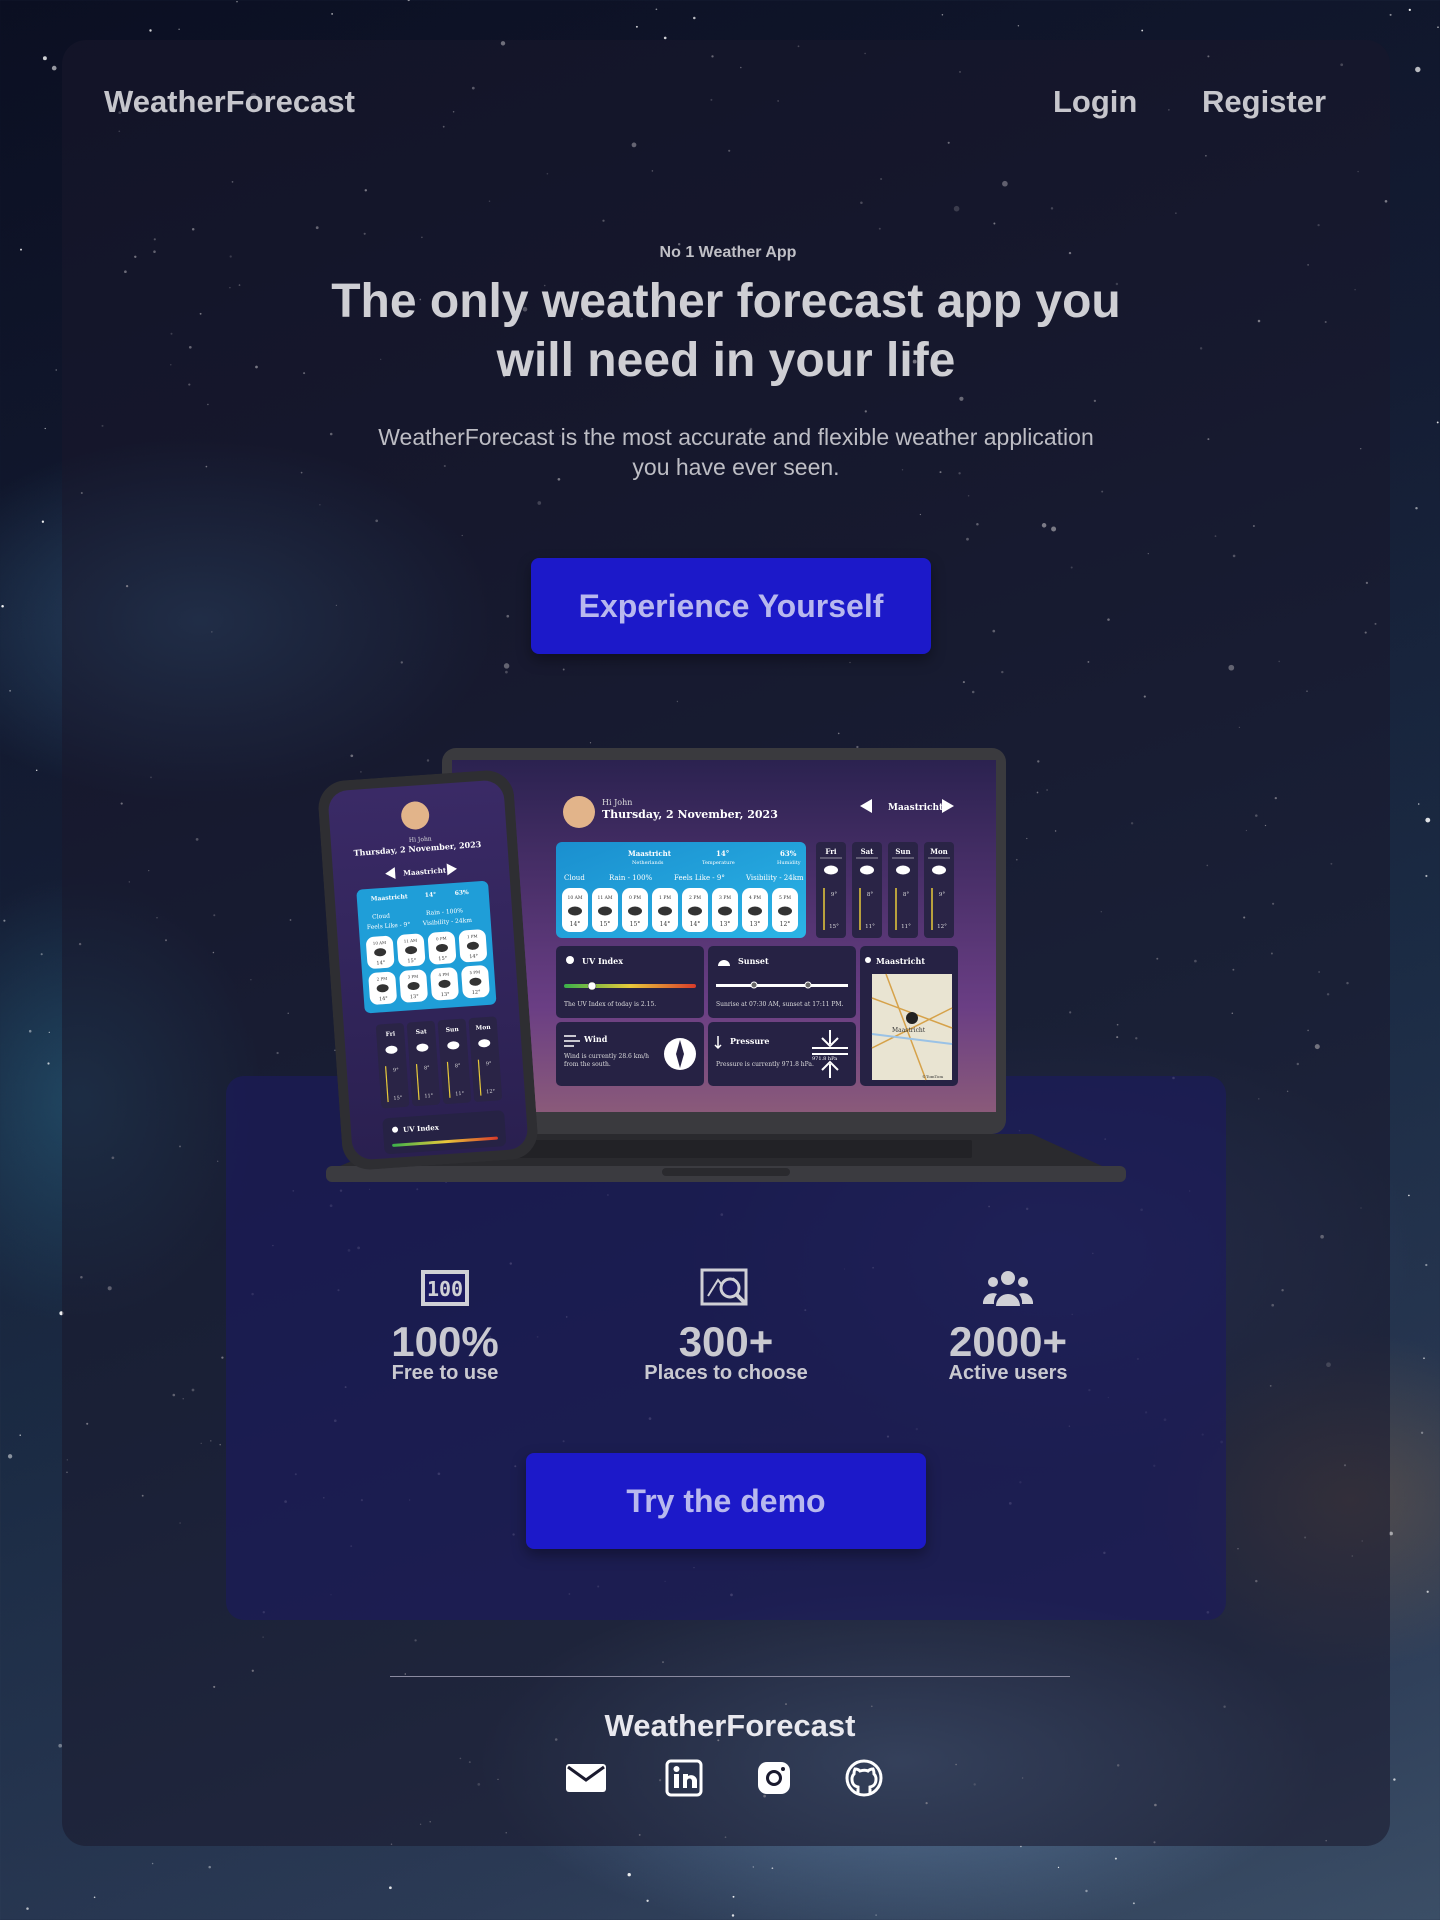  I want to click on mock-hourly-pill: 11 AM 15°, so click(605, 910).